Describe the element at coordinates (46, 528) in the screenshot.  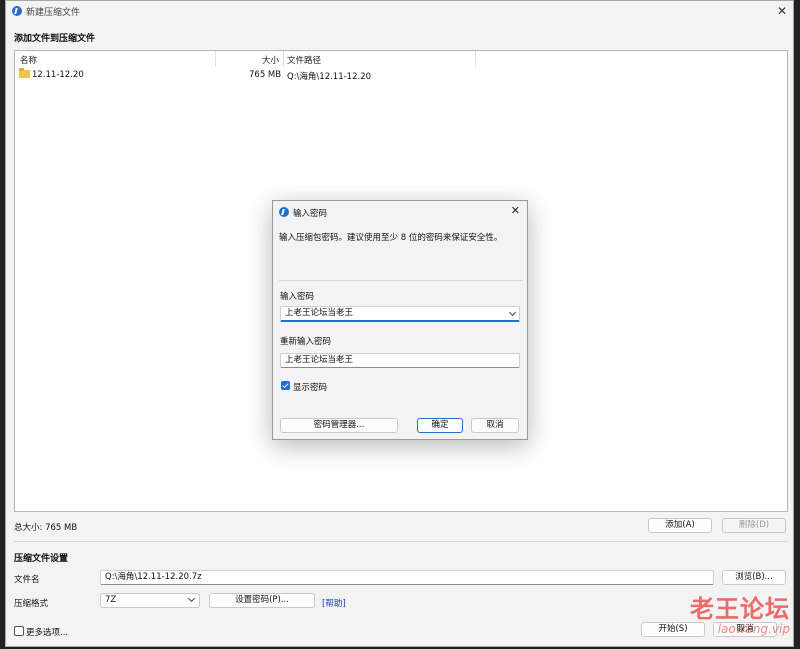
I see `total-size-label: 总大小: 765 MB` at that location.